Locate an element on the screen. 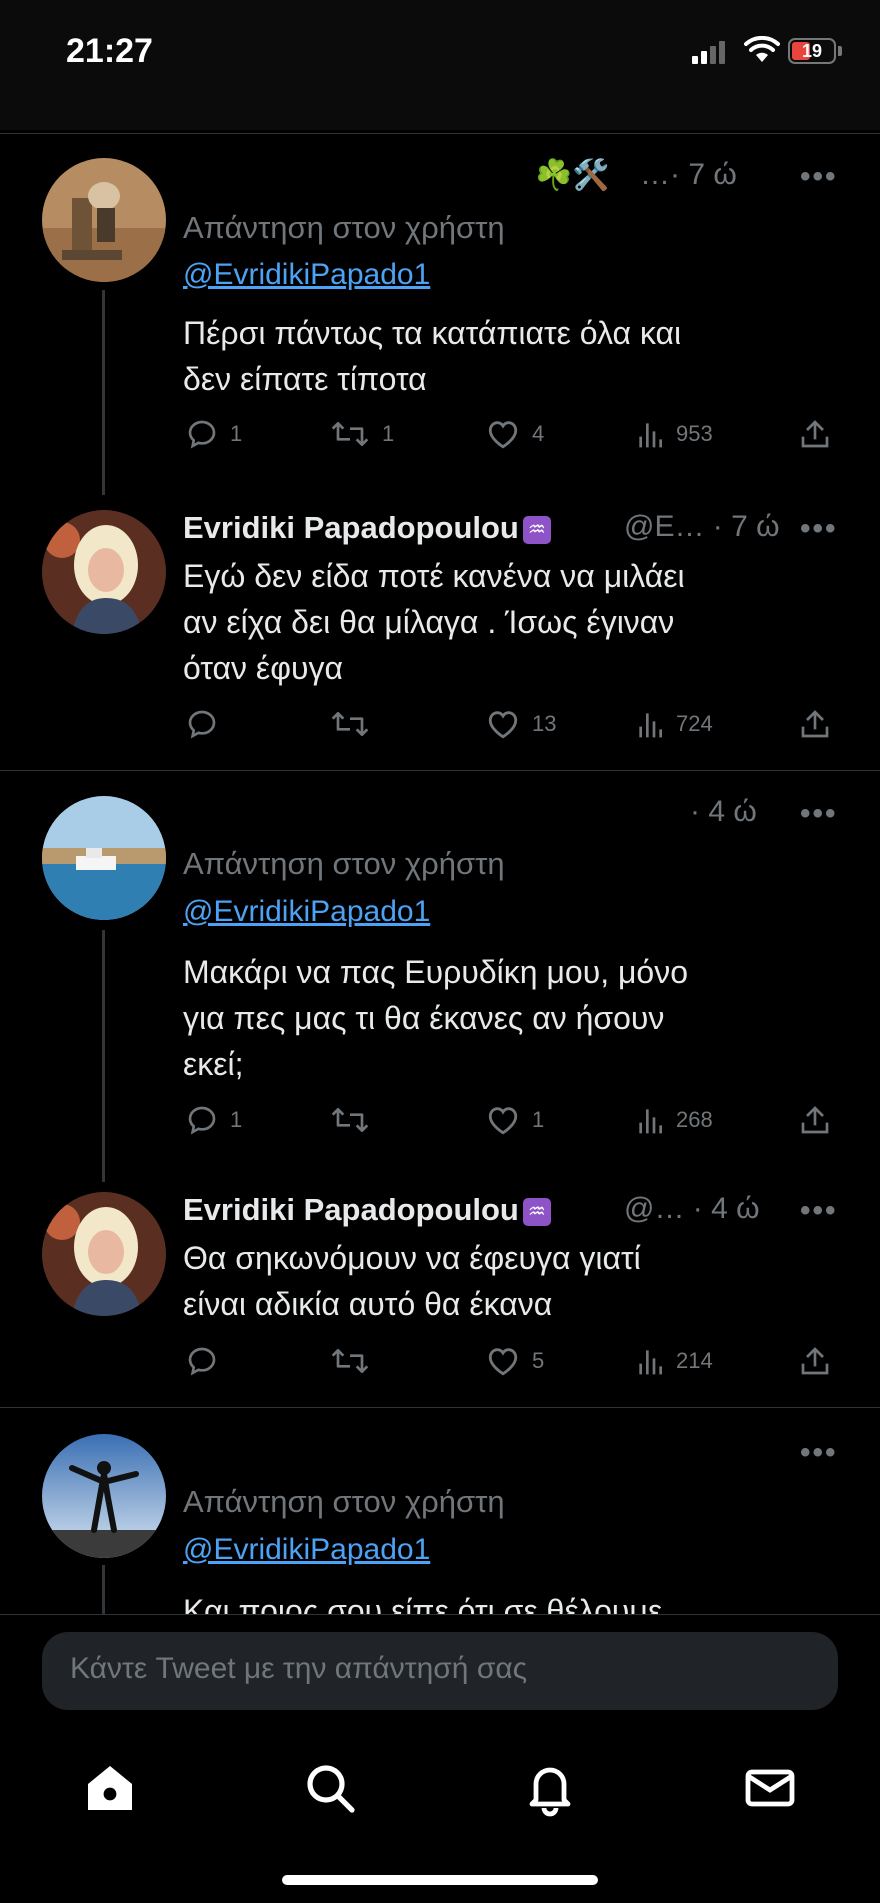  nav-search is located at coordinates (330, 1788).